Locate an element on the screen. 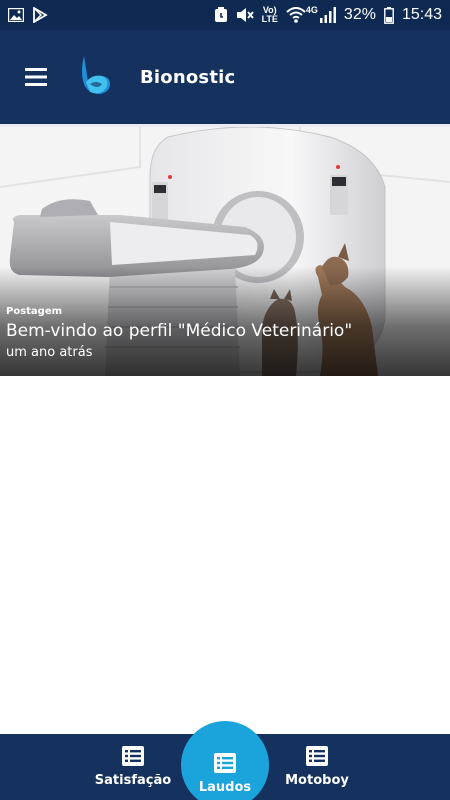 This screenshot has height=800, width=450. post-timestamp: um ano atrás is located at coordinates (49, 352).